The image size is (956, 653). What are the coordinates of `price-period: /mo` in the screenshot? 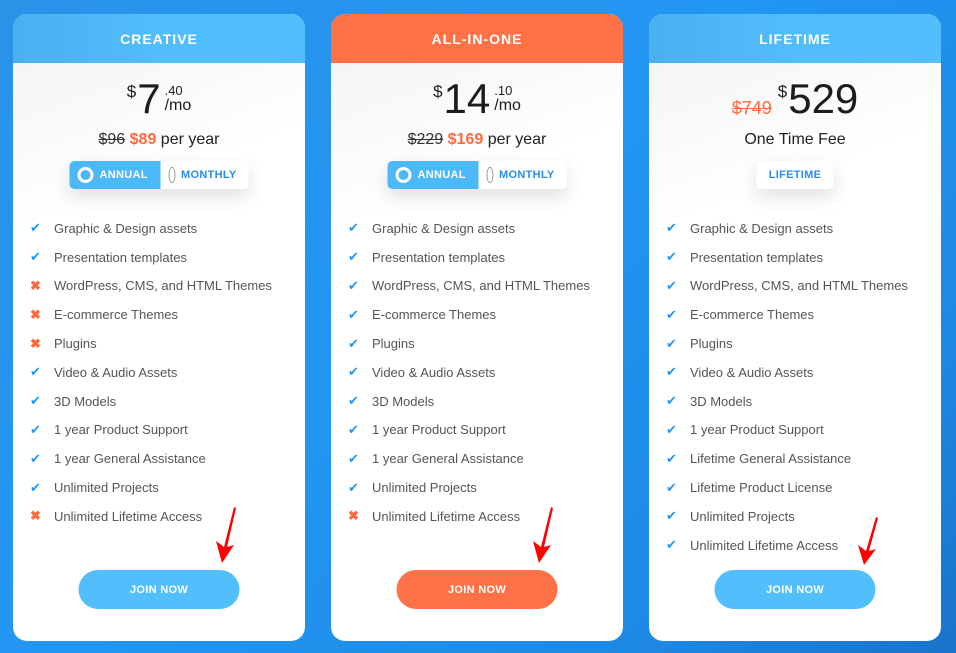 It's located at (178, 105).